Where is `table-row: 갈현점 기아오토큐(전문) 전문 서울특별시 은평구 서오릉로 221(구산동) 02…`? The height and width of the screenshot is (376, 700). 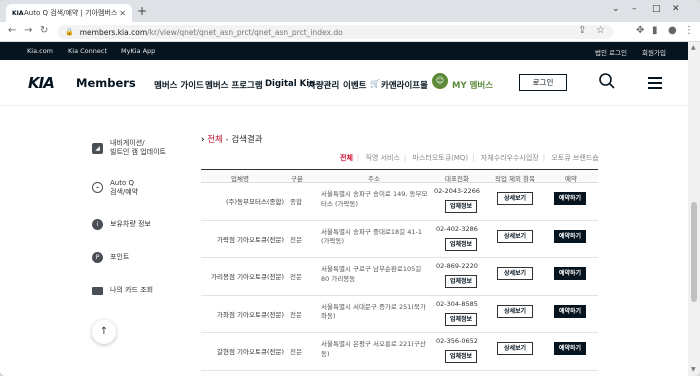
table-row: 갈현점 기아오토큐(전문) 전문 서울특별시 은평구 서오릉로 221(구산동) 02… is located at coordinates (399, 352).